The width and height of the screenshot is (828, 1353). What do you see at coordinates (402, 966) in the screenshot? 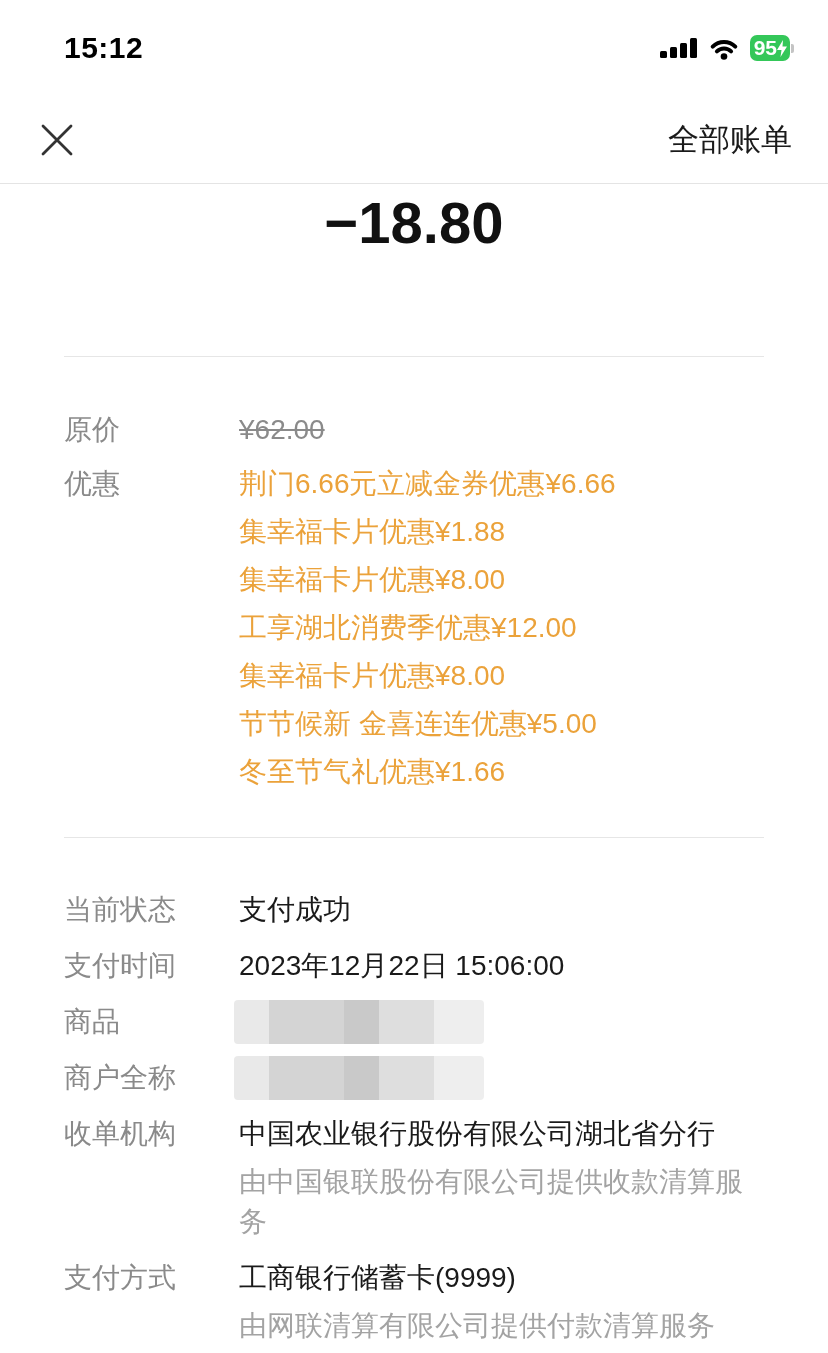
I see `field-value: 2023年12月22日 15:06:00` at bounding box center [402, 966].